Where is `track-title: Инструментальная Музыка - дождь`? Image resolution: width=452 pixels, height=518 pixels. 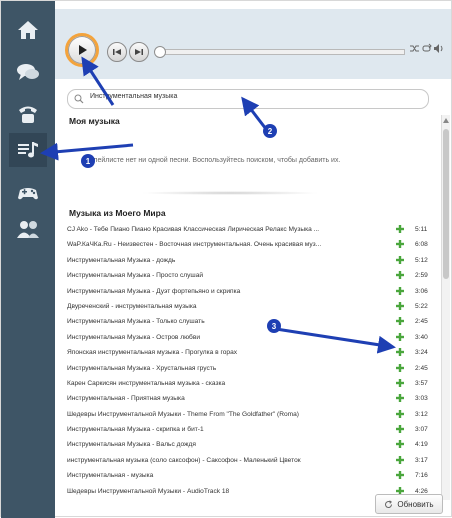 track-title: Инструментальная Музыка - дождь is located at coordinates (121, 260).